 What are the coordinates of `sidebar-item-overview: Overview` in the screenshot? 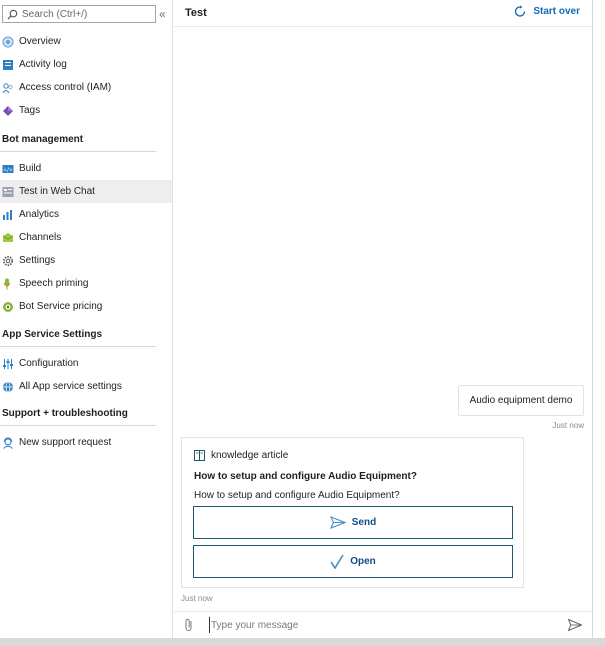 It's located at (86, 41).